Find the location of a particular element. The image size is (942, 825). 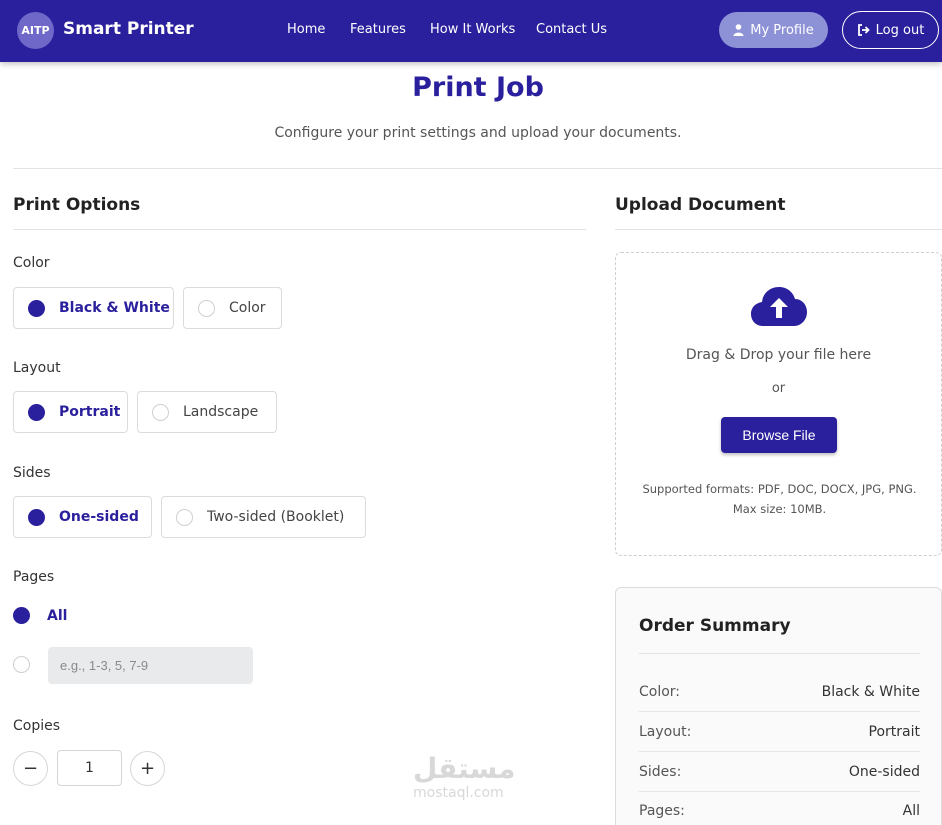

sides-option-two-sided: Two-sided (Booklet) is located at coordinates (263, 517).